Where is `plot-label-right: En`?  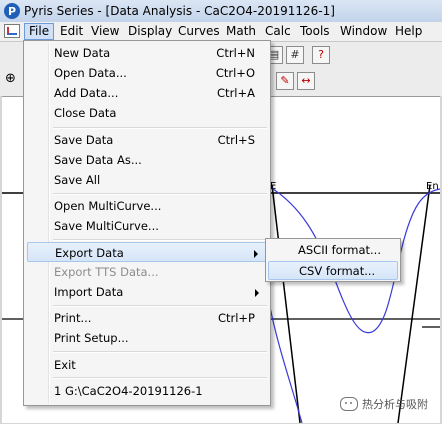
plot-label-right: En is located at coordinates (432, 186).